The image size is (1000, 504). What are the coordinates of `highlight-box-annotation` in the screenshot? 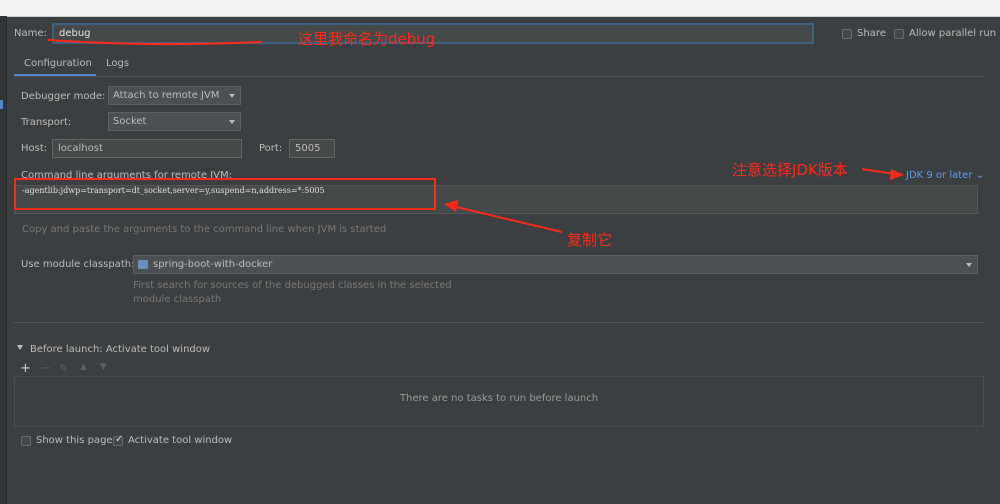 It's located at (225, 194).